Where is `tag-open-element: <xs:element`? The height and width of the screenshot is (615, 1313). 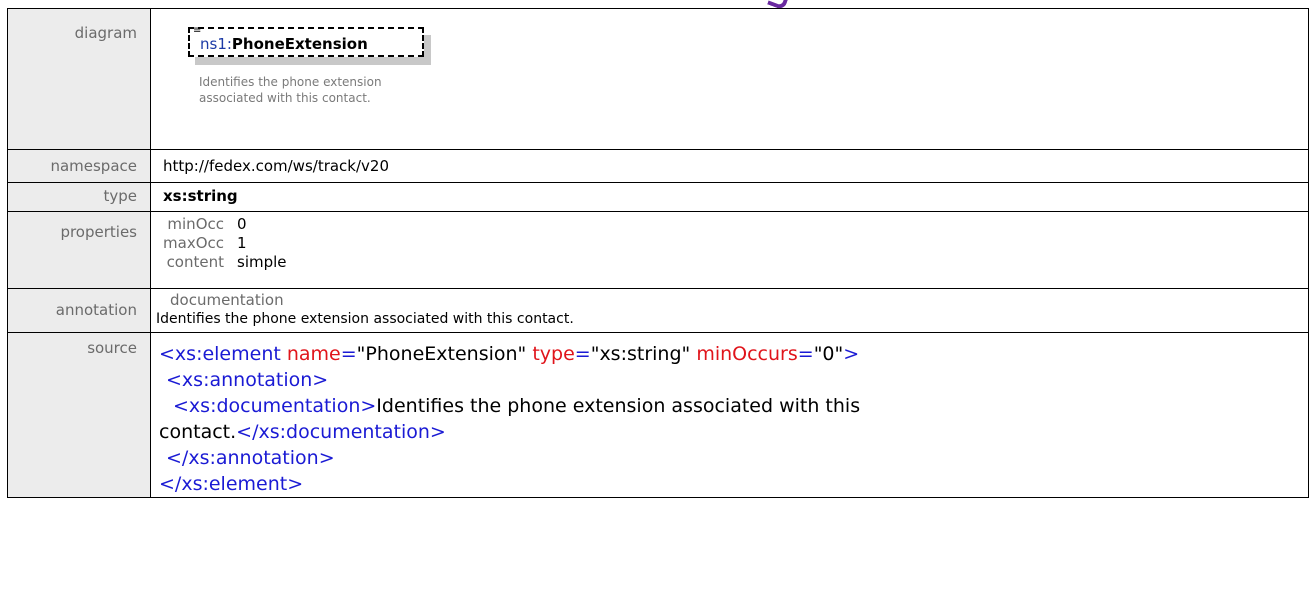 tag-open-element: <xs:element is located at coordinates (220, 354).